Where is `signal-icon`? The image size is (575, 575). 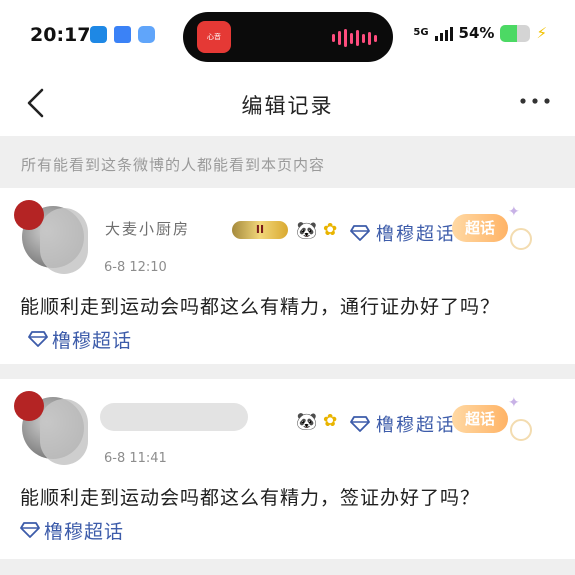 signal-icon is located at coordinates (443, 33).